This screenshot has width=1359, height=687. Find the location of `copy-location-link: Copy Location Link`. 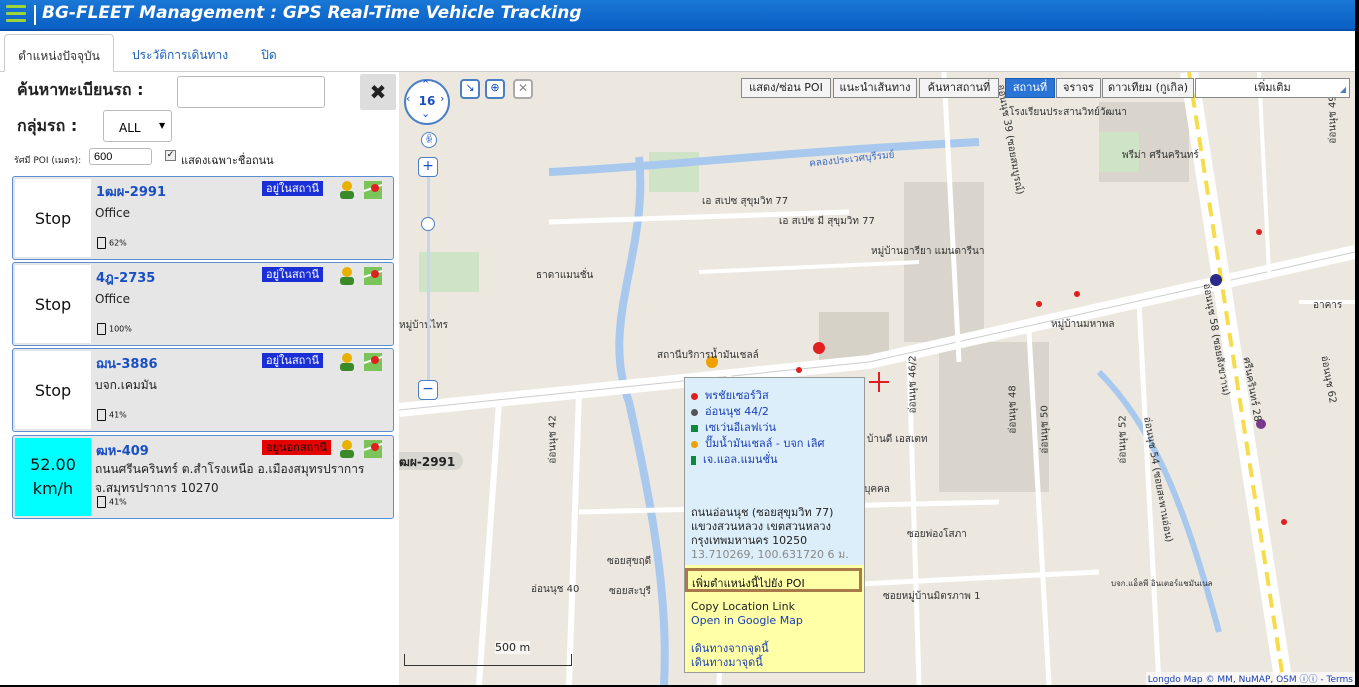

copy-location-link: Copy Location Link is located at coordinates (743, 606).